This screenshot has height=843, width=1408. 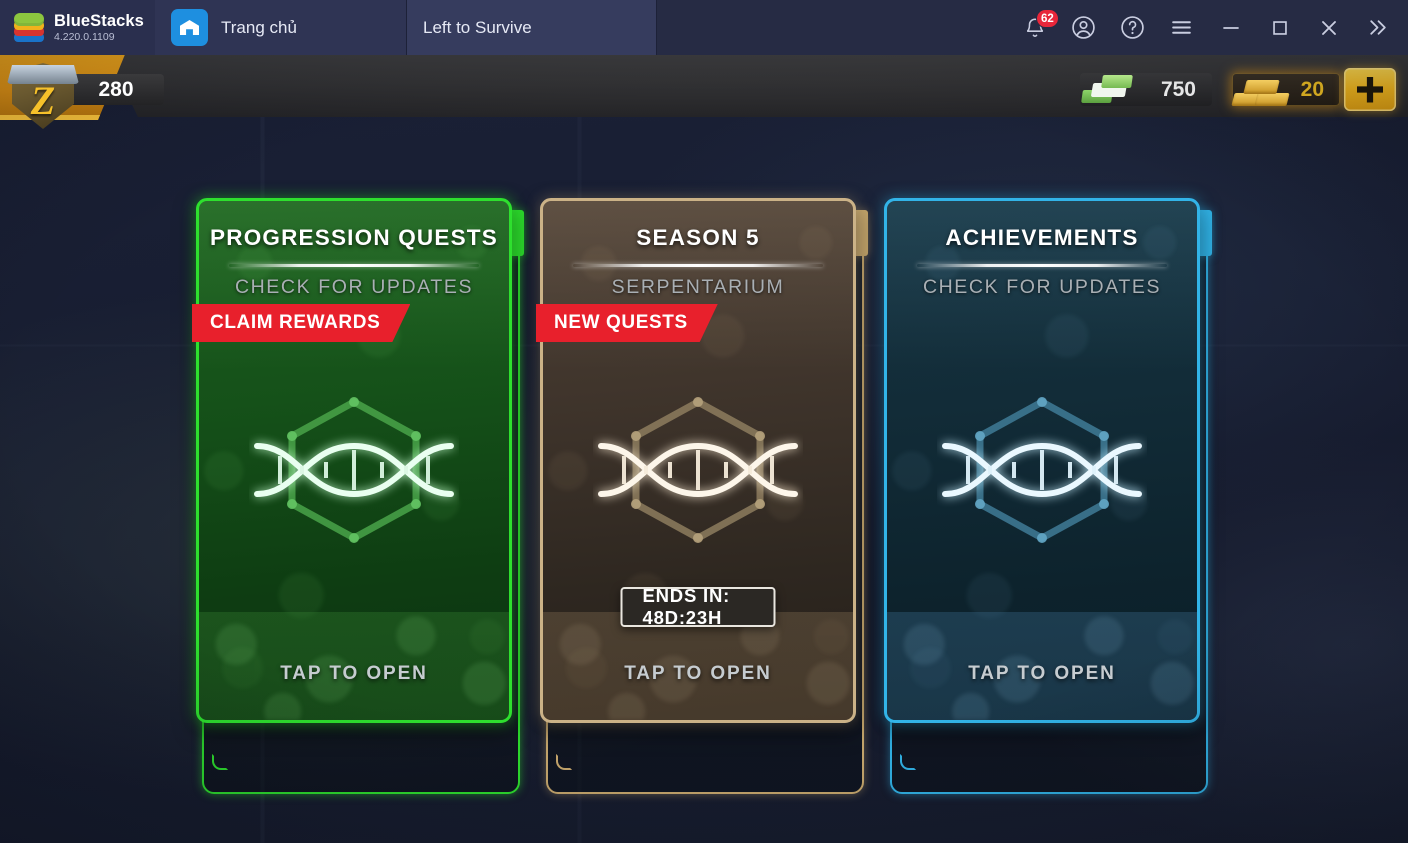 I want to click on home-icon, so click(x=189, y=27).